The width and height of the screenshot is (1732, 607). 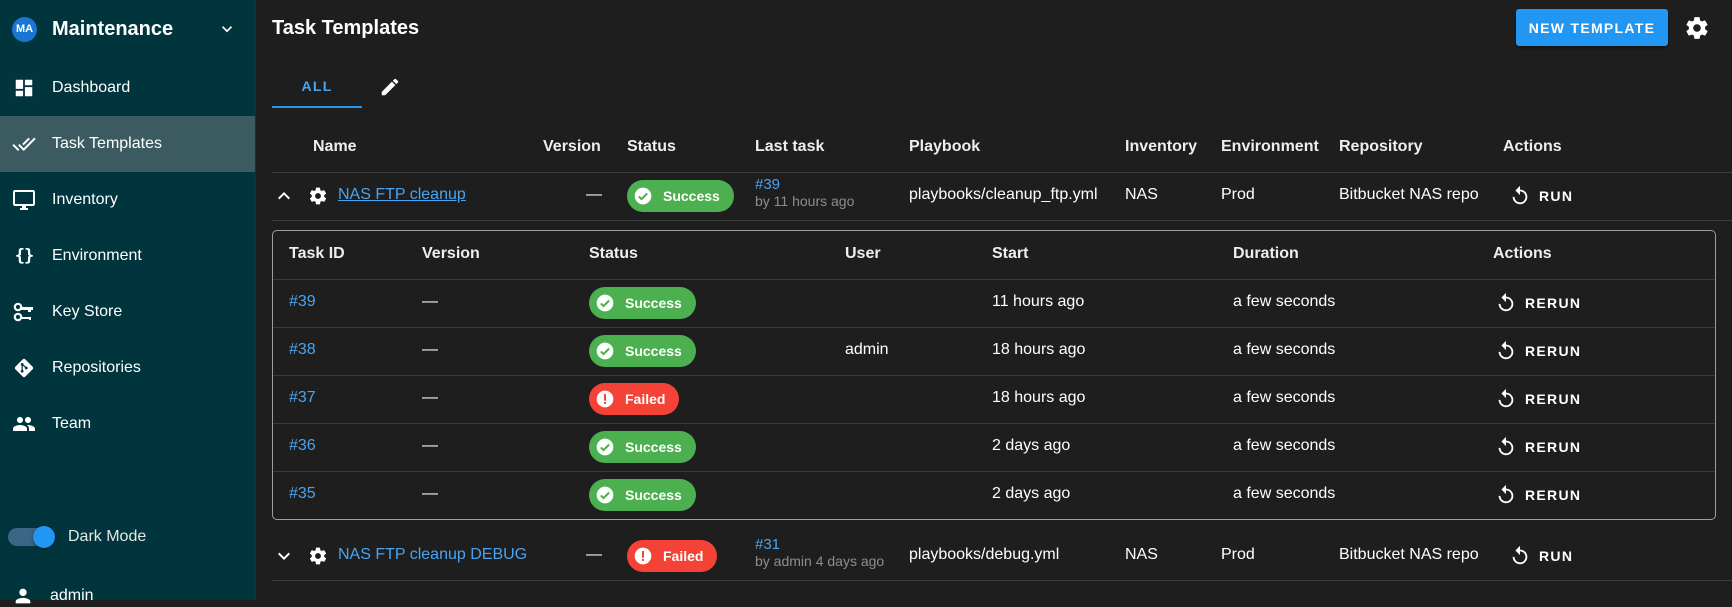 What do you see at coordinates (302, 398) in the screenshot?
I see `task-id-link: #37` at bounding box center [302, 398].